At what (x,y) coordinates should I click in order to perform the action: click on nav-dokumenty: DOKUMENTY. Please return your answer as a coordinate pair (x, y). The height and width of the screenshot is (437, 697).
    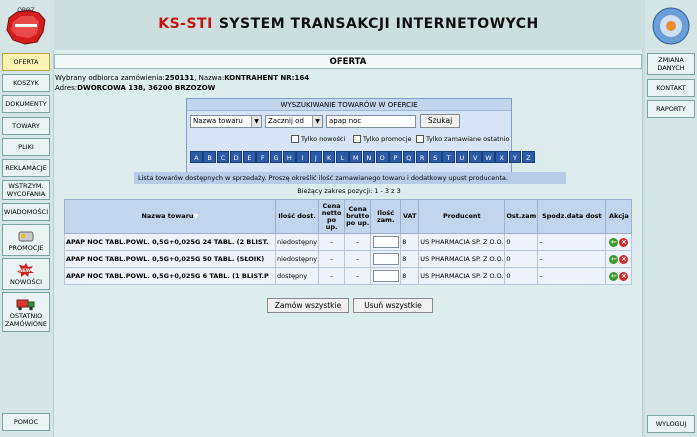
    Looking at the image, I should click on (26, 104).